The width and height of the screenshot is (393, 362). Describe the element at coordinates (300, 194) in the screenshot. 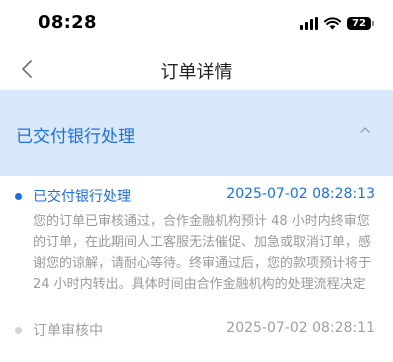

I see `timeline-item-time: 2025-07-02 08:28:13` at that location.